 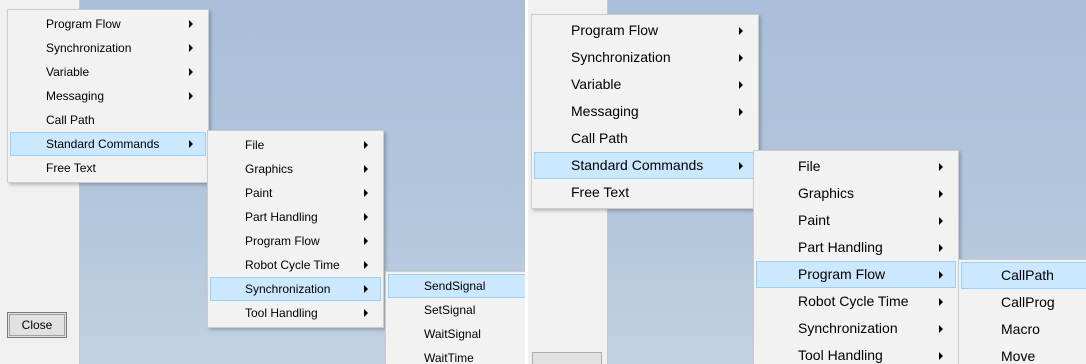 What do you see at coordinates (450, 310) in the screenshot?
I see `menu-item-label: SetSignal` at bounding box center [450, 310].